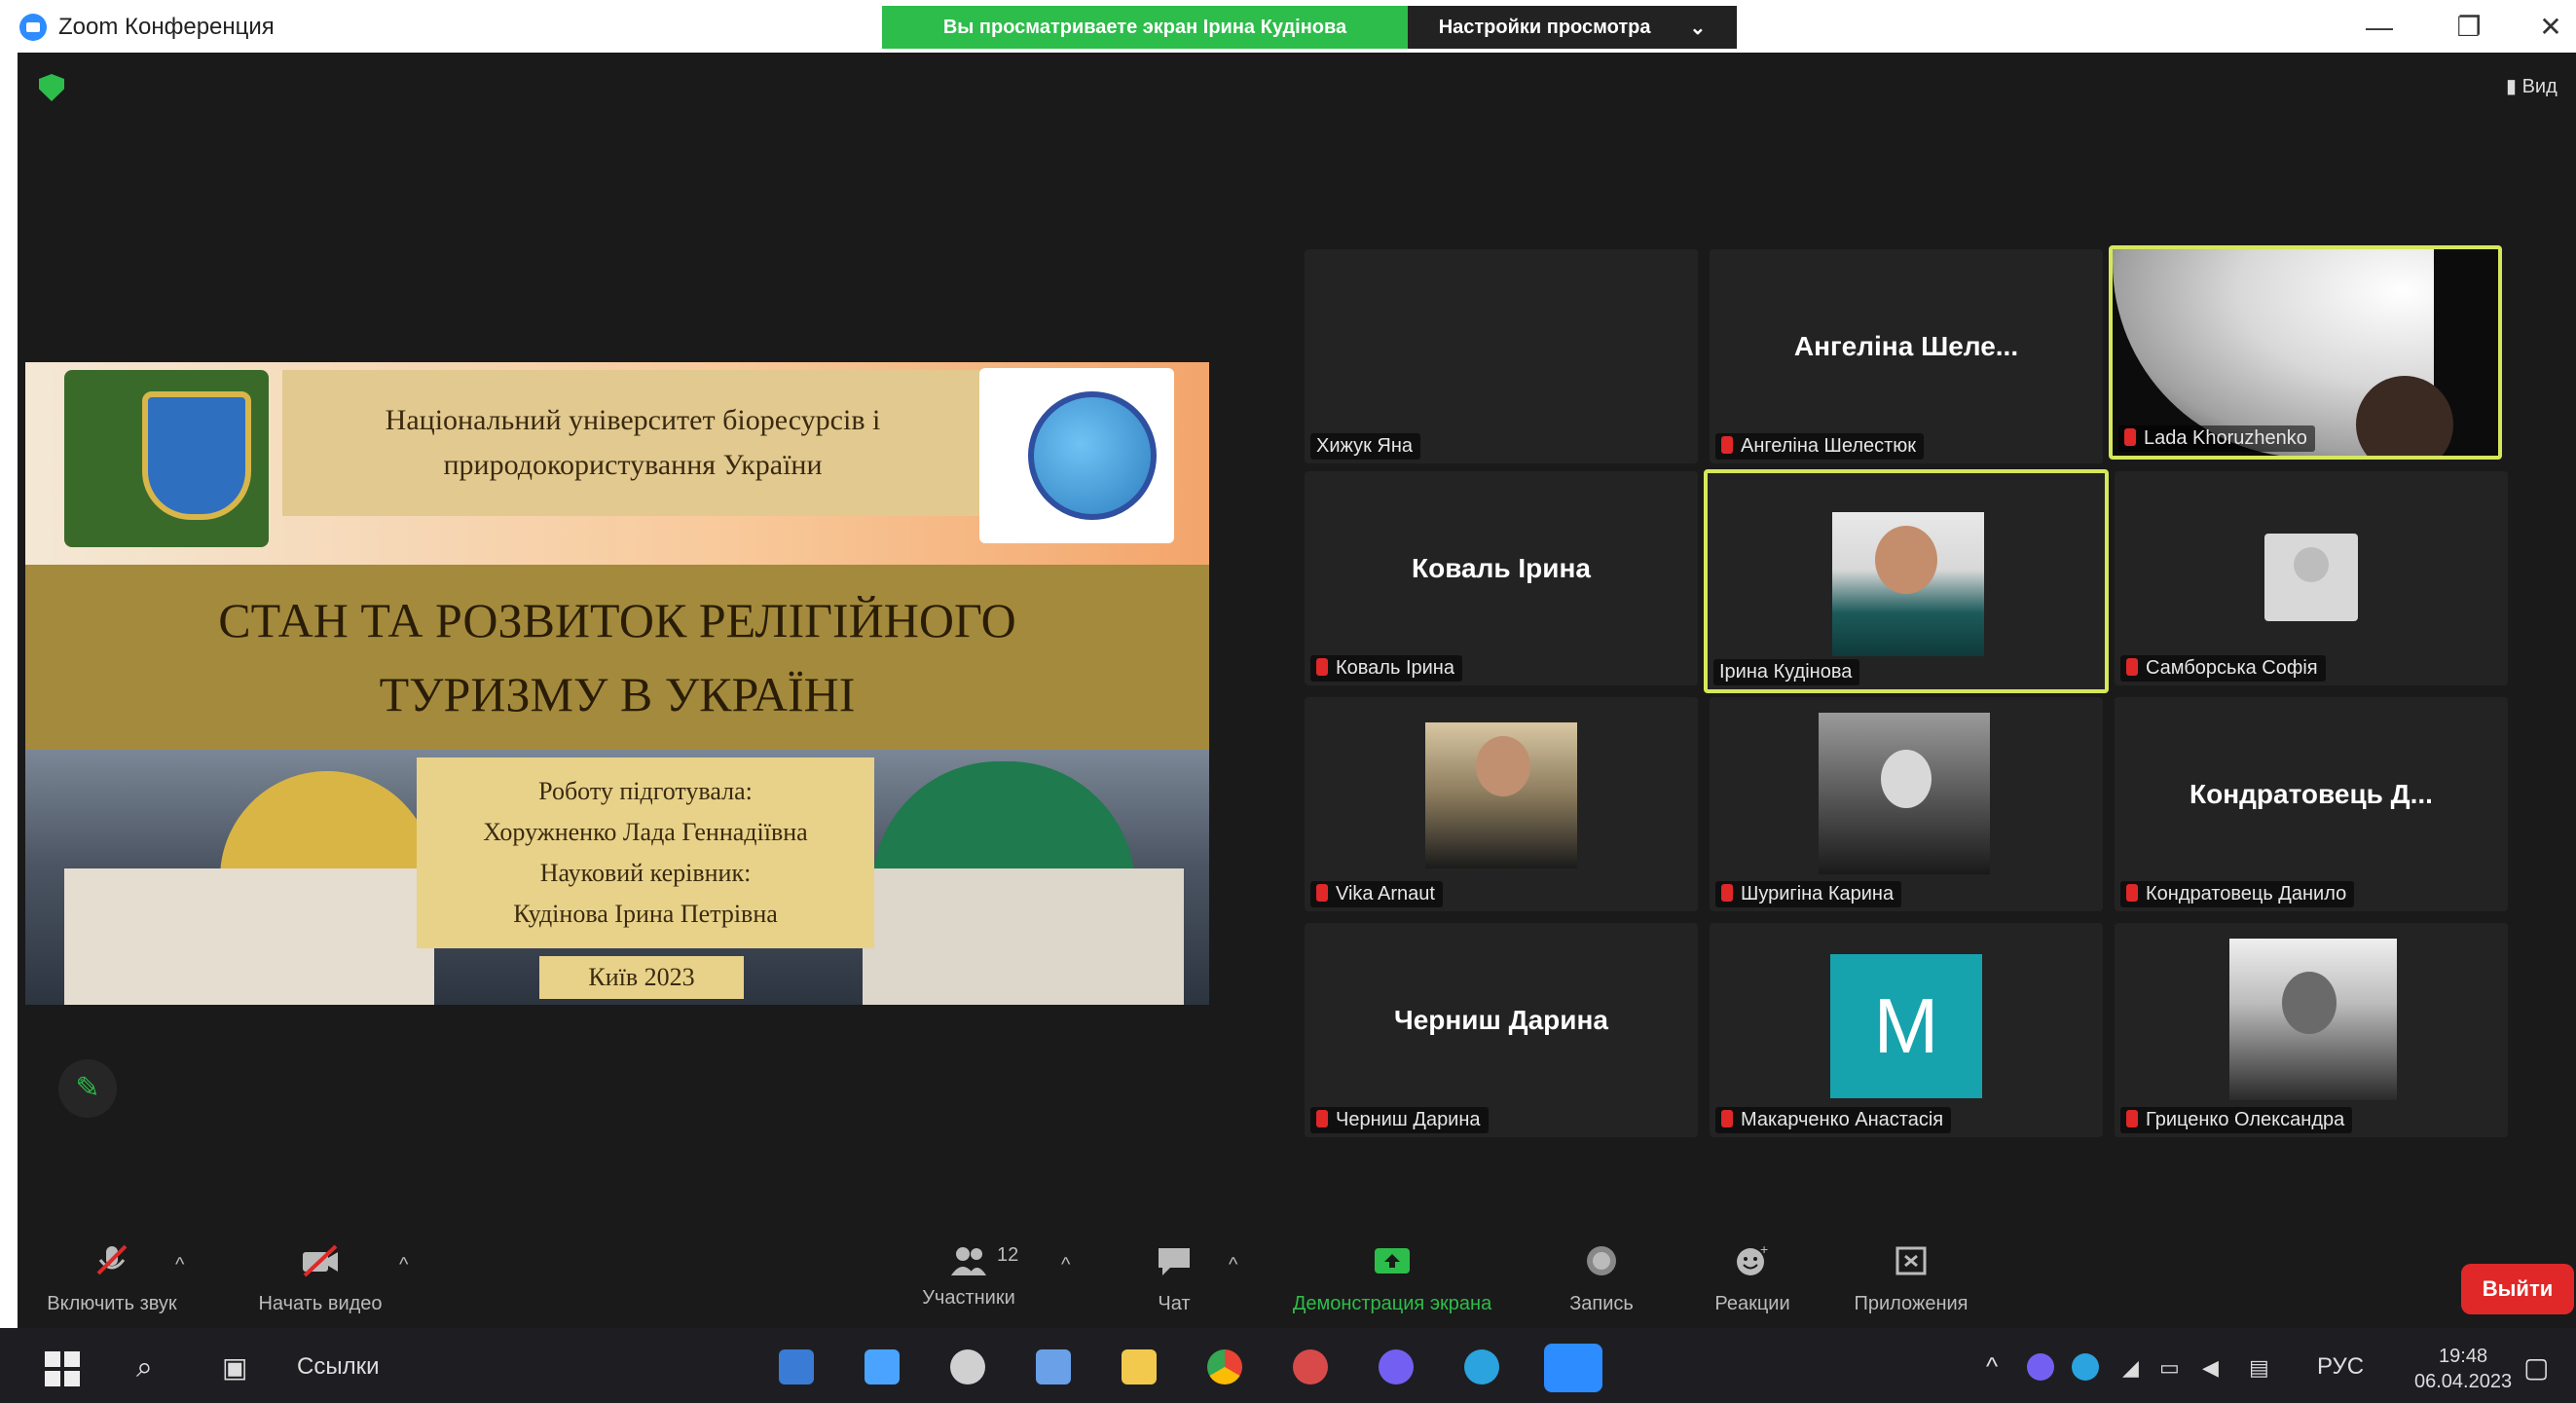  Describe the element at coordinates (1752, 1278) in the screenshot. I see `reactions-button: + Реакции` at that location.